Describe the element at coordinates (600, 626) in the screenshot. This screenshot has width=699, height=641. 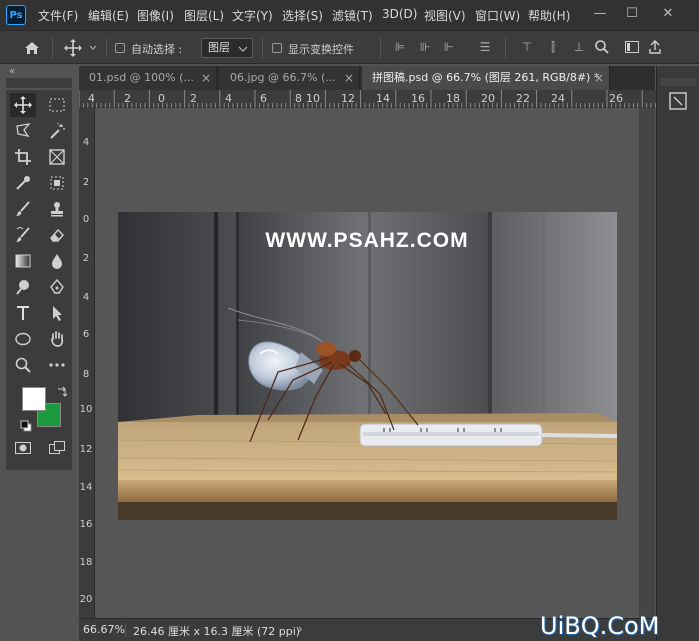
I see `site-watermark-logo: UiBQ.CoM` at that location.